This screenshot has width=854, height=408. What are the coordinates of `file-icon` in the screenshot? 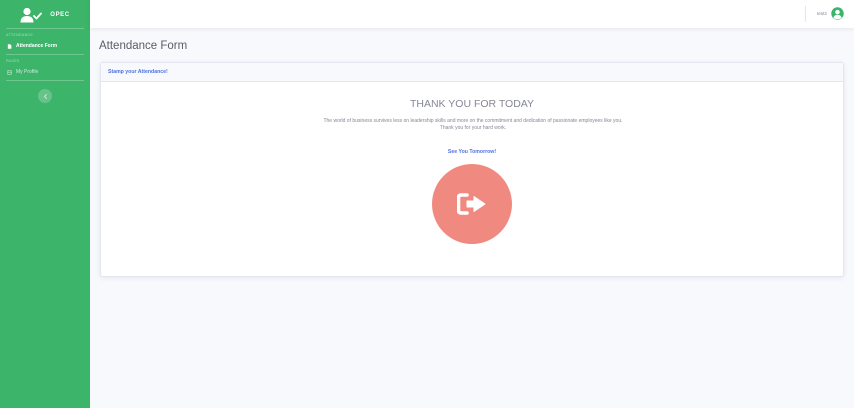 It's located at (9, 46).